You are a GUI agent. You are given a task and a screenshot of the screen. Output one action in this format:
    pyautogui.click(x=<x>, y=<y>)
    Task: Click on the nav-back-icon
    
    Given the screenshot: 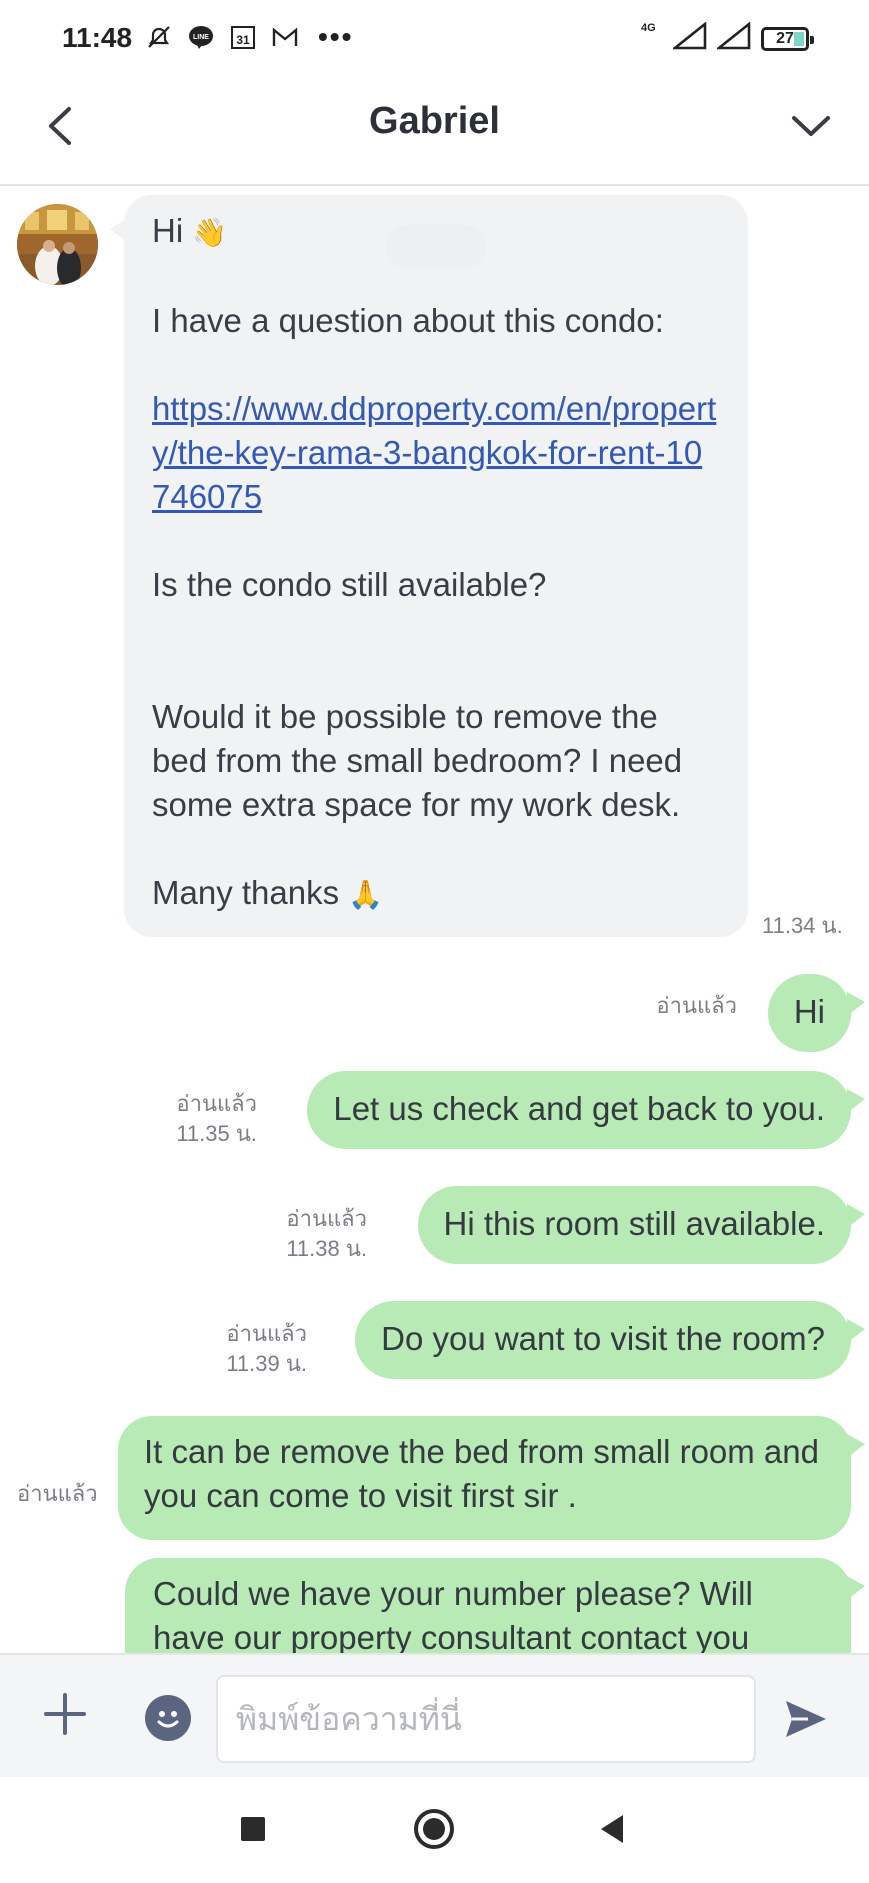 What is the action you would take?
    pyautogui.click(x=612, y=1829)
    